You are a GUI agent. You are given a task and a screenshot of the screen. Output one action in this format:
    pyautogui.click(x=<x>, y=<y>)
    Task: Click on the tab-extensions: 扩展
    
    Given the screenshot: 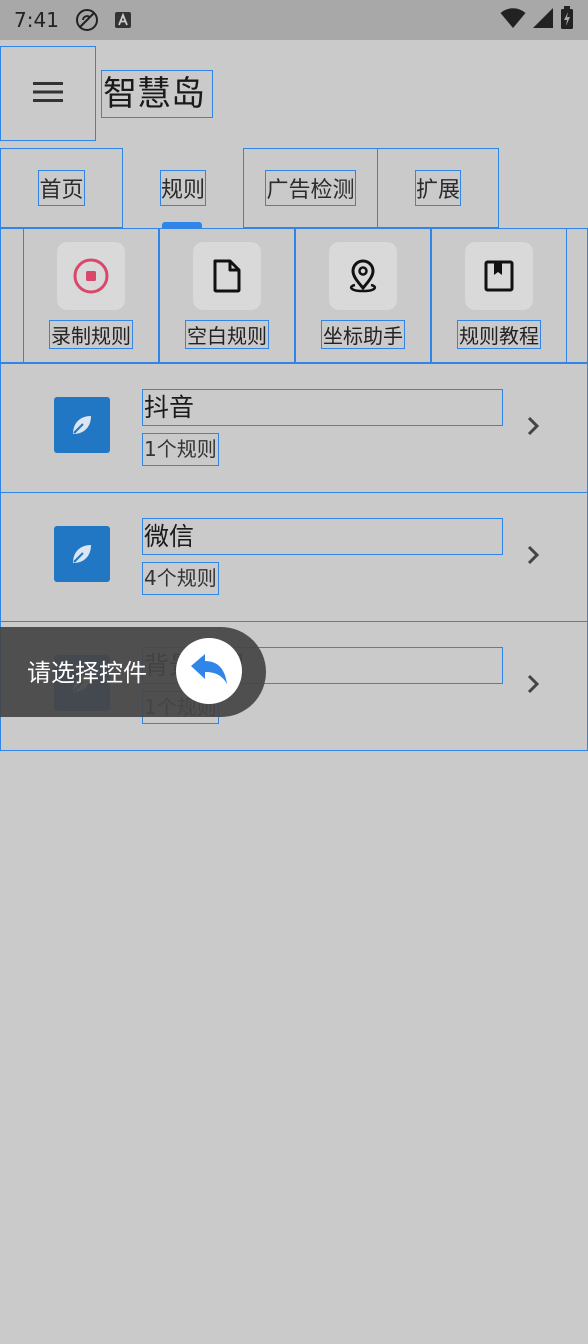 What is the action you would take?
    pyautogui.click(x=438, y=188)
    